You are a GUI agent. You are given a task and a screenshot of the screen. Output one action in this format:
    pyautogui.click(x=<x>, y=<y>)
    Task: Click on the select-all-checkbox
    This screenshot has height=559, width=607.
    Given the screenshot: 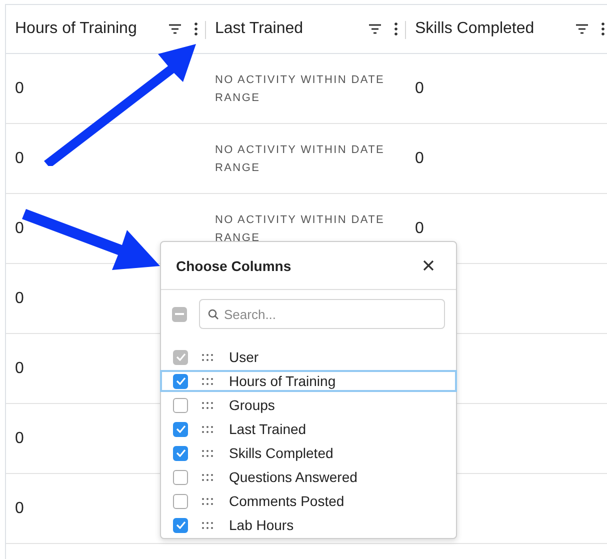 What is the action you would take?
    pyautogui.click(x=179, y=314)
    